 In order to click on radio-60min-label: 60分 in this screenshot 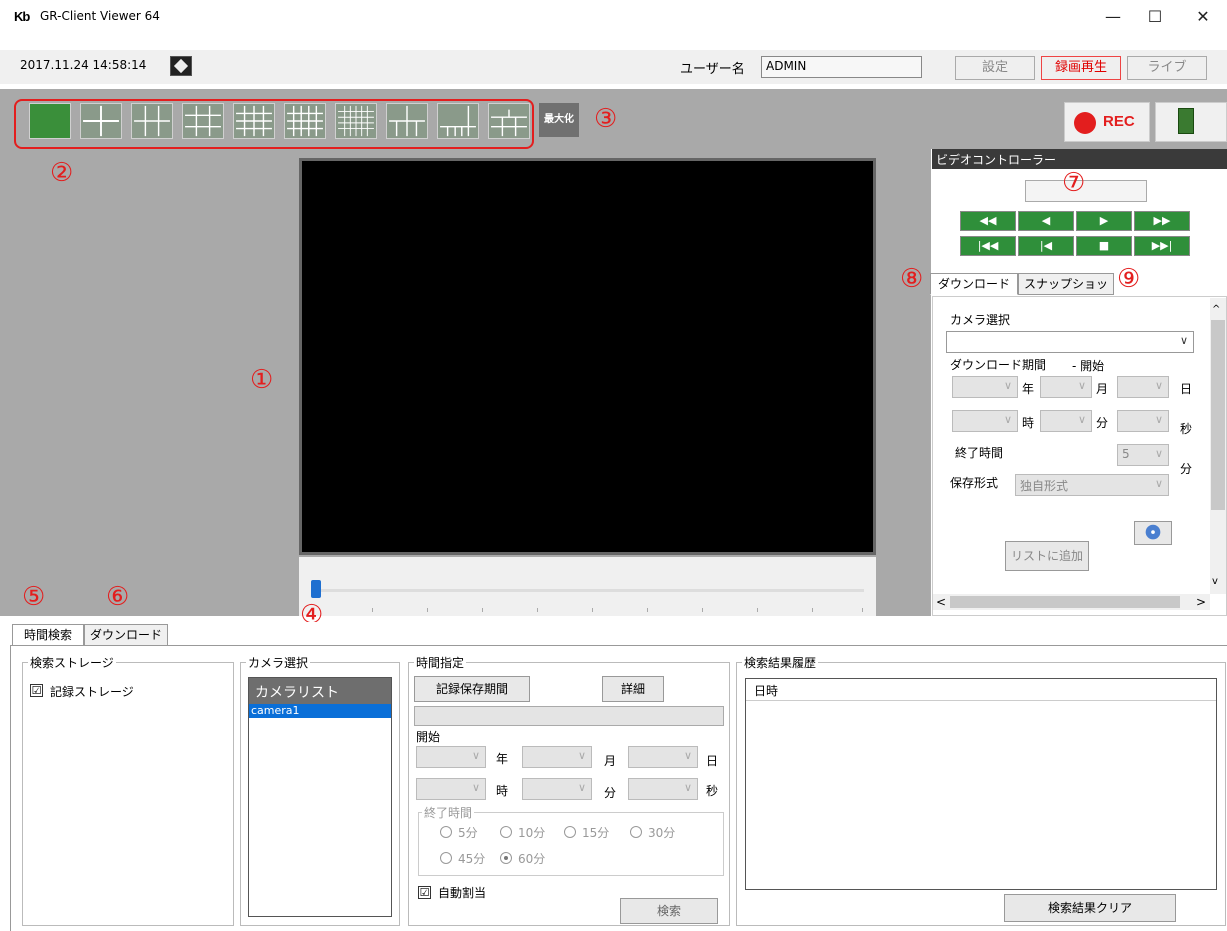, I will do `click(532, 859)`.